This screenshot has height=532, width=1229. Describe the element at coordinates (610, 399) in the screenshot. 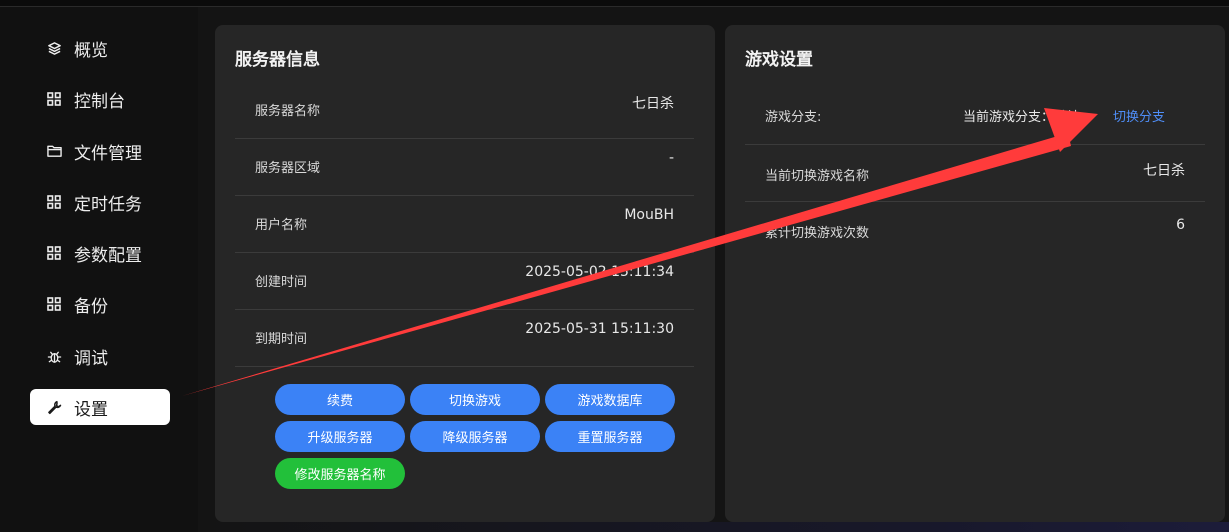

I see `game-database-button: 游戏数据库` at that location.